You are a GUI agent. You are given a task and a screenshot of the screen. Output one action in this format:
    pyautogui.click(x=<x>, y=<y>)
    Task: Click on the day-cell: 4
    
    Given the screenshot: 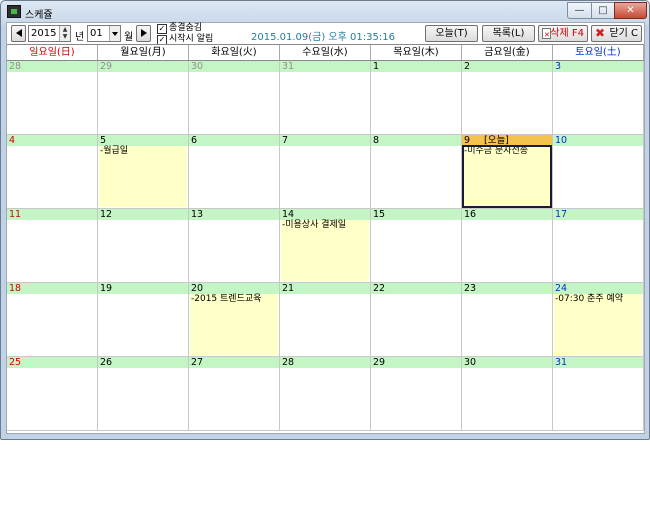 What is the action you would take?
    pyautogui.click(x=52, y=172)
    